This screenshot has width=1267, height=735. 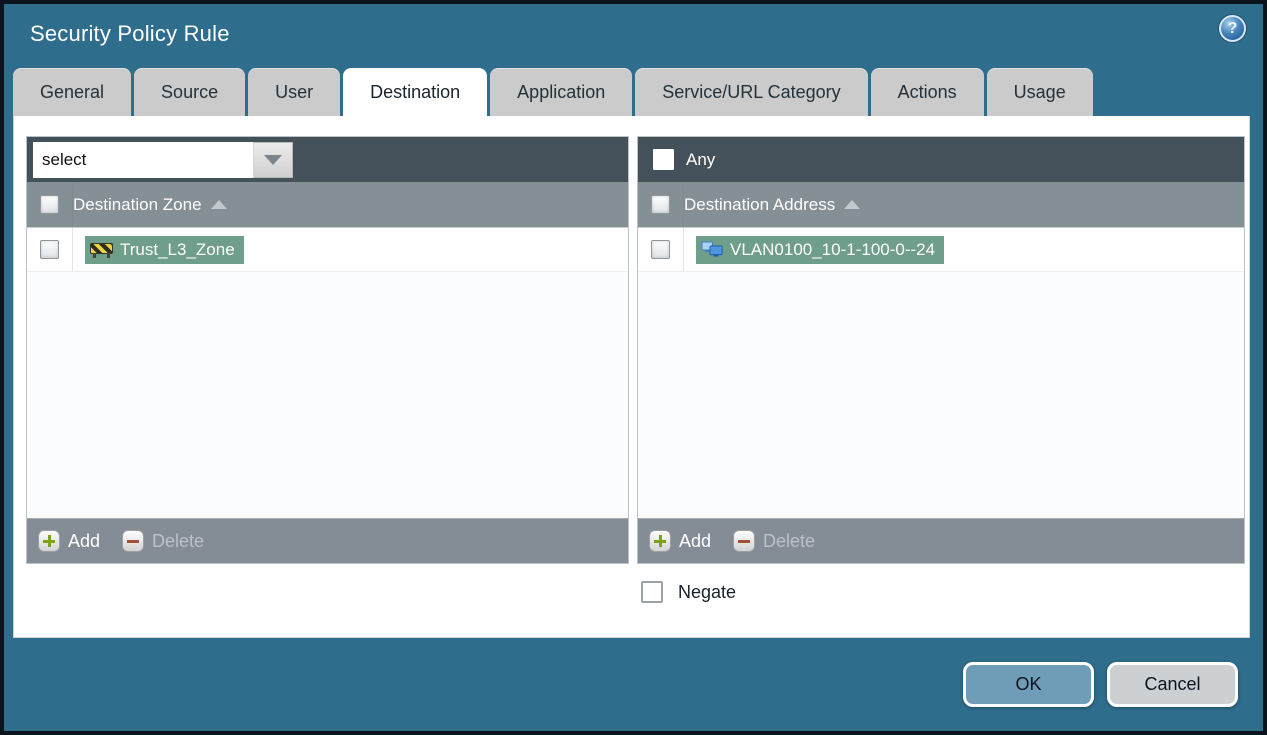 I want to click on zone-filter-input, so click(x=143, y=159).